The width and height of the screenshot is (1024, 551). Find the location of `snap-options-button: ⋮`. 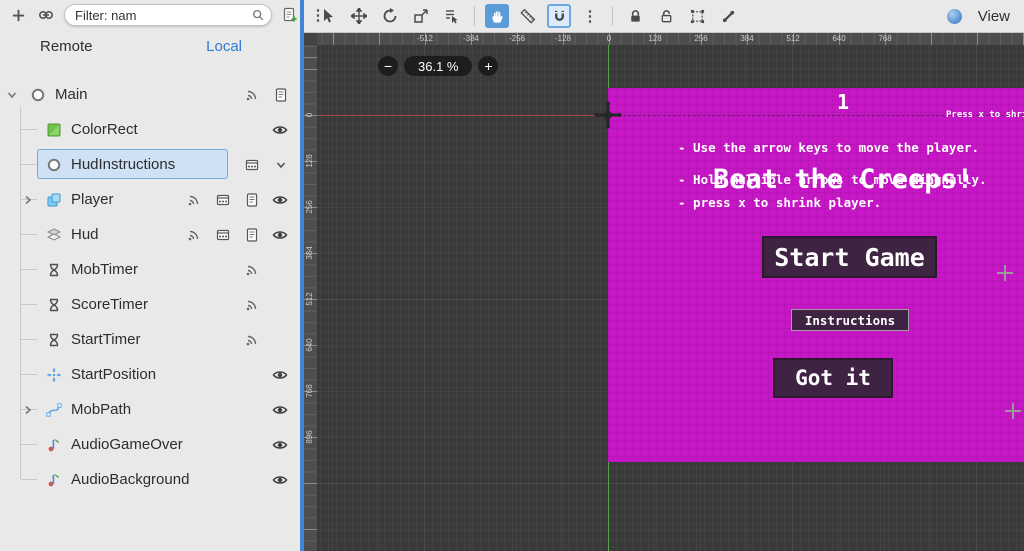

snap-options-button: ⋮ is located at coordinates (590, 16).